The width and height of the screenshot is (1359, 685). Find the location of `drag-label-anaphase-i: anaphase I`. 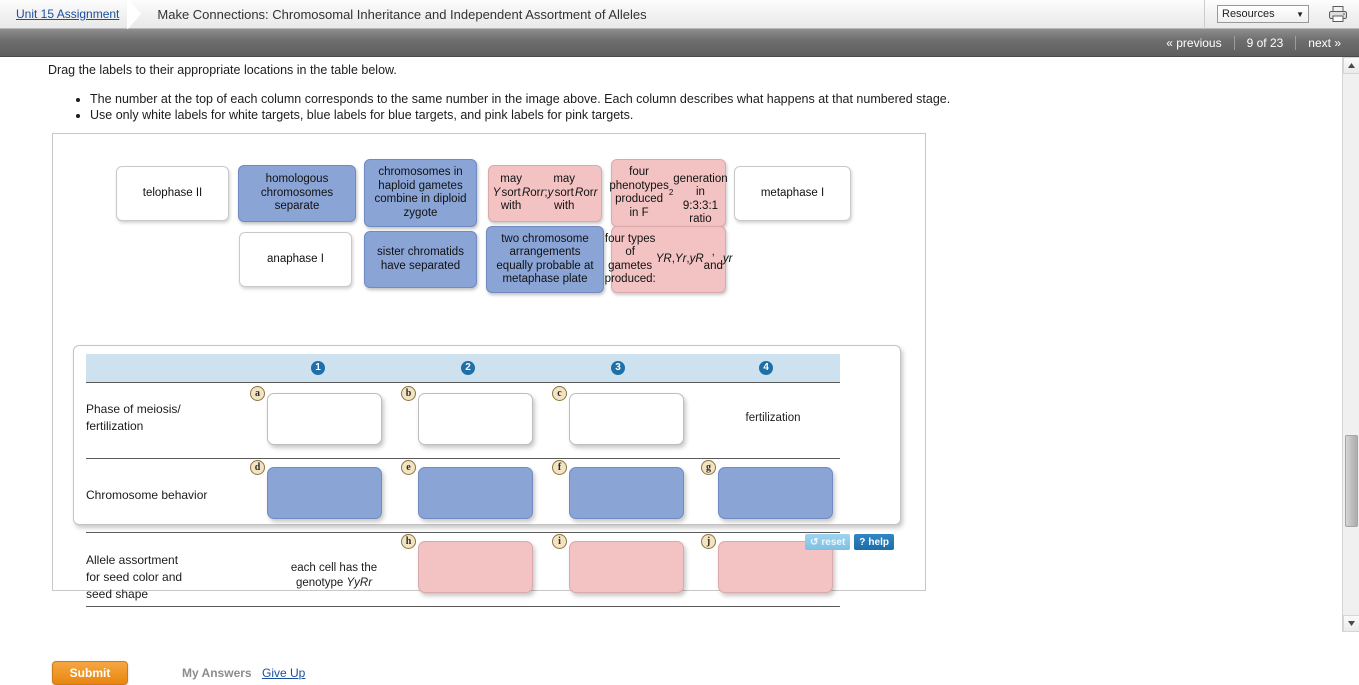

drag-label-anaphase-i: anaphase I is located at coordinates (295, 259).